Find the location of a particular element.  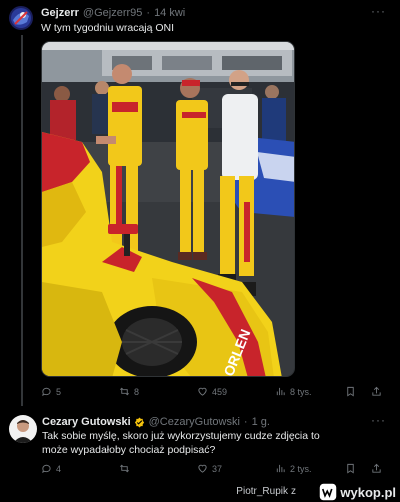

retweet-button is located at coordinates (126, 468).